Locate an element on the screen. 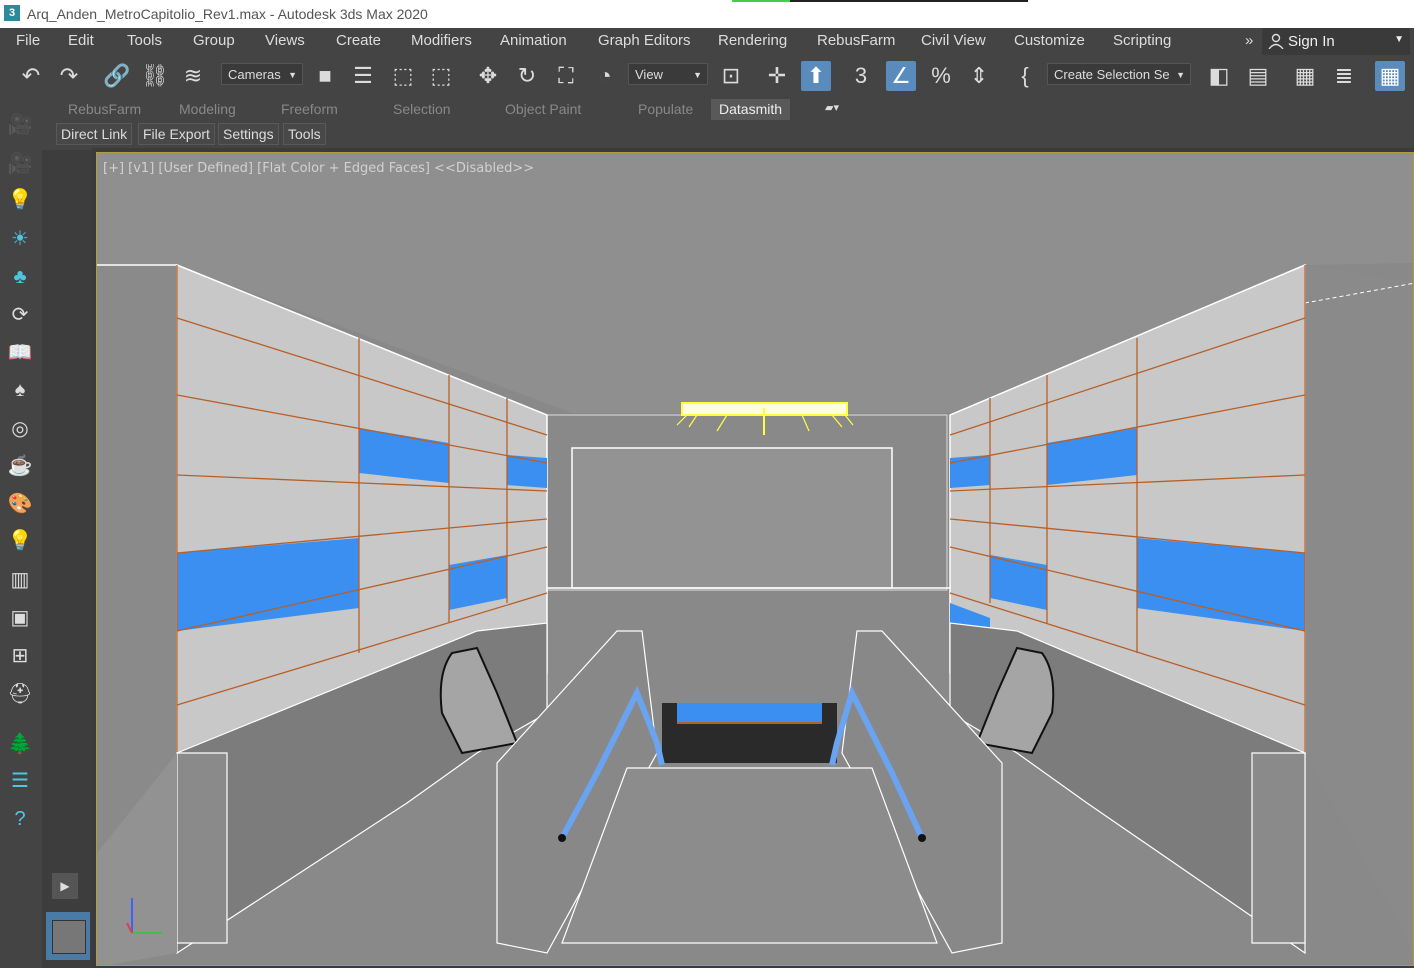 The height and width of the screenshot is (968, 1414). link-icon: 🔗 is located at coordinates (117, 76).